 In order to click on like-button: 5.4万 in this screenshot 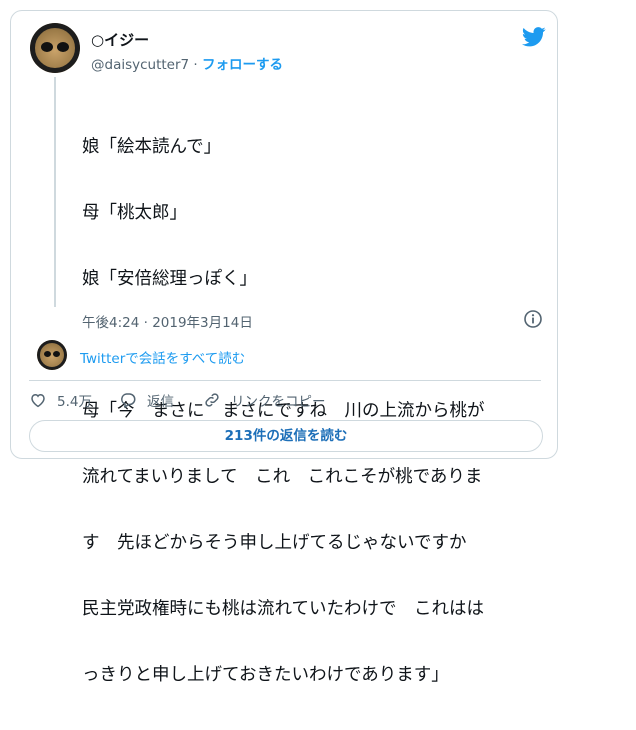, I will do `click(60, 400)`.